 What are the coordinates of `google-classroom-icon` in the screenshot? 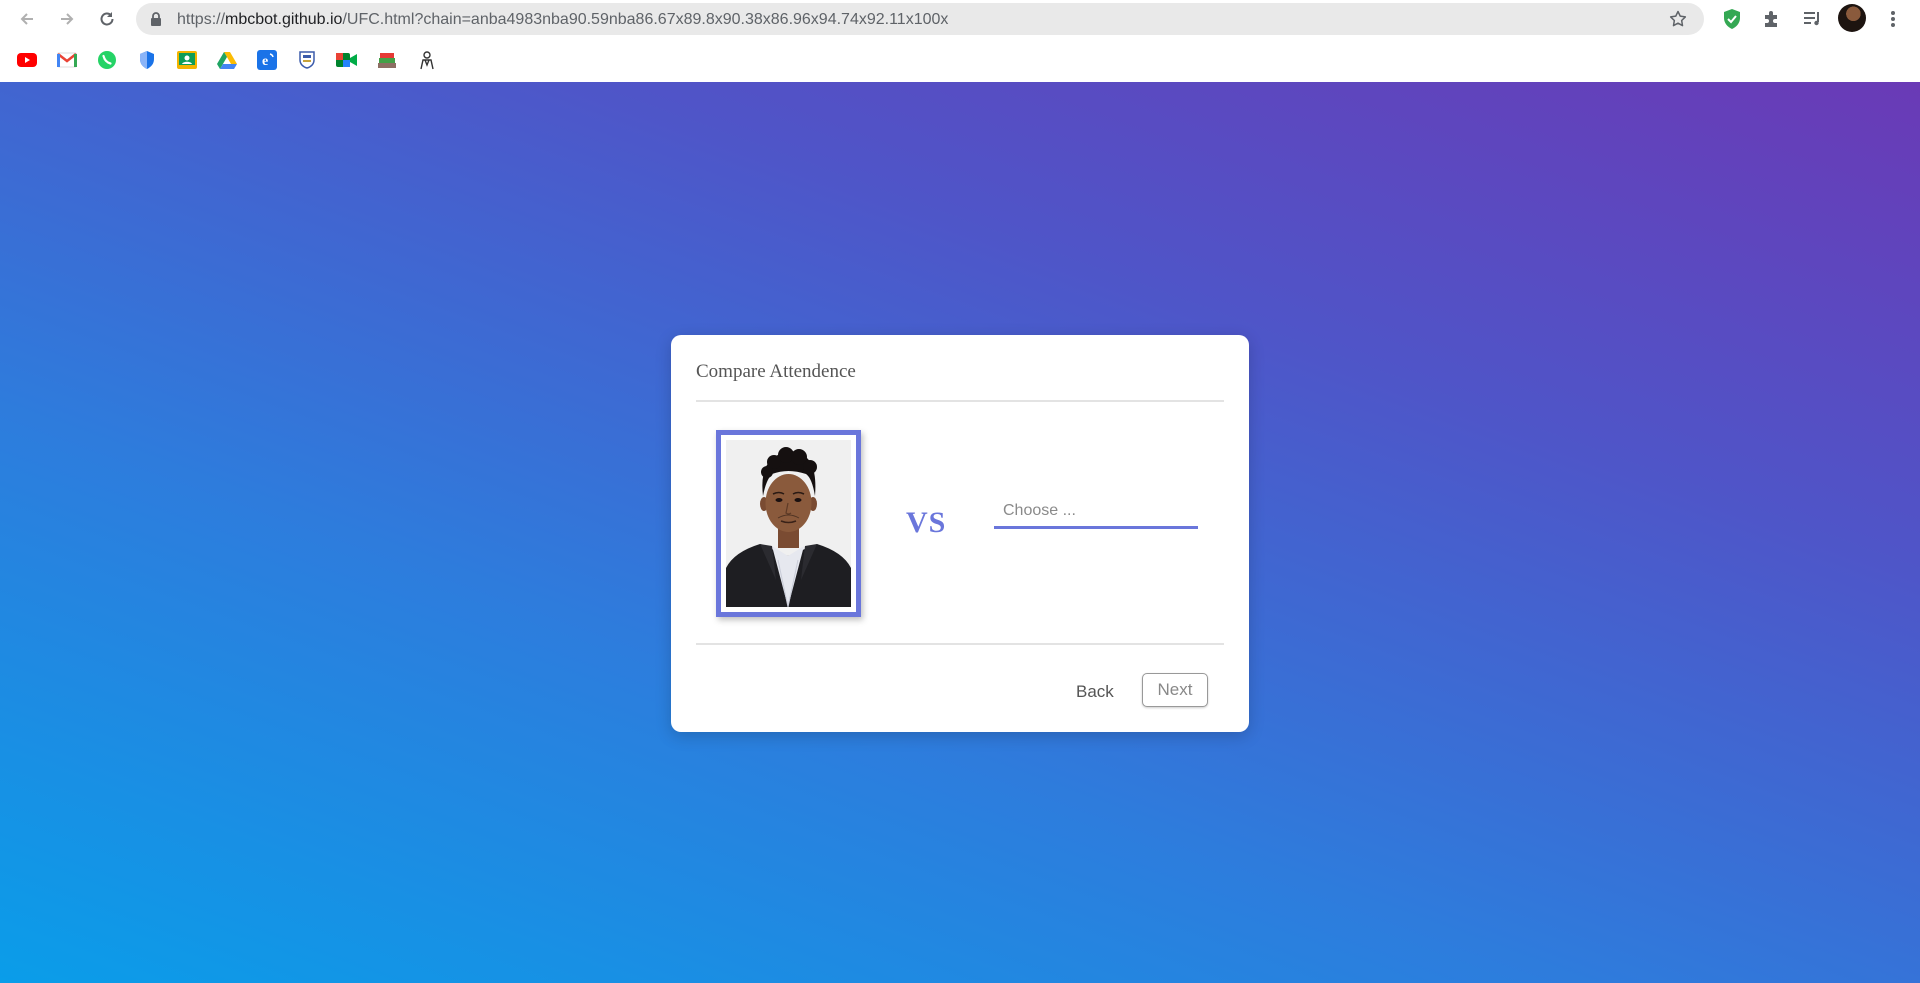 It's located at (187, 60).